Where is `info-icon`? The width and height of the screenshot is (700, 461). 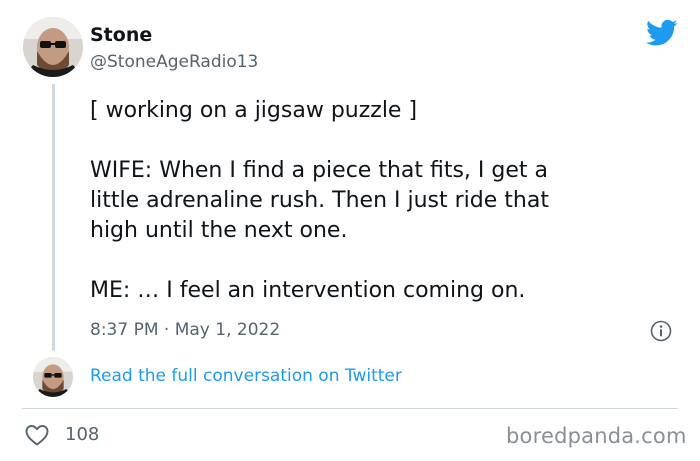
info-icon is located at coordinates (661, 331).